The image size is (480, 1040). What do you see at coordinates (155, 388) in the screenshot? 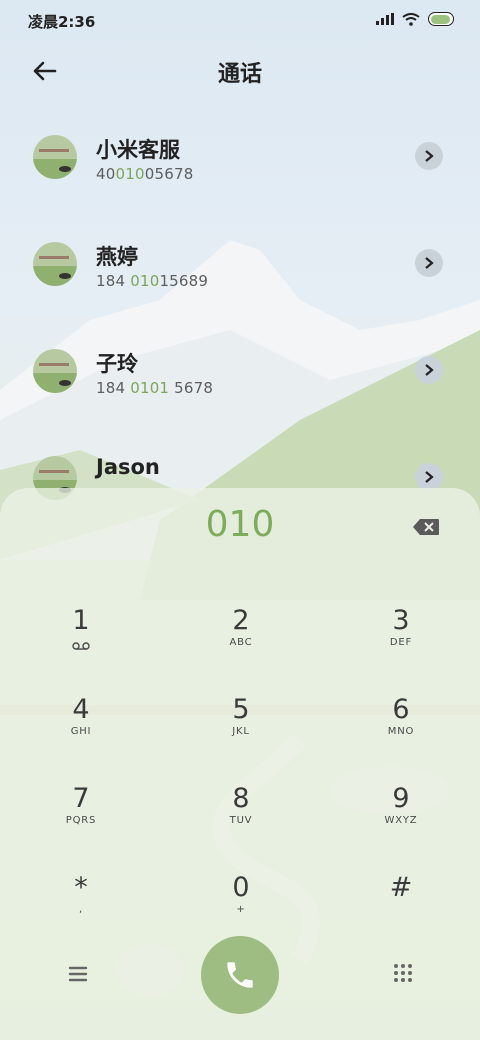
I see `contact-number: 184 0101 5678` at bounding box center [155, 388].